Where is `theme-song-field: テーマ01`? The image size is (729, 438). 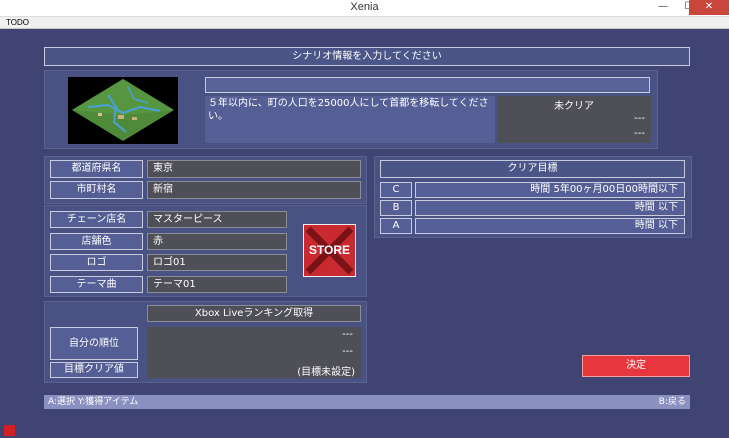 theme-song-field: テーマ01 is located at coordinates (217, 284).